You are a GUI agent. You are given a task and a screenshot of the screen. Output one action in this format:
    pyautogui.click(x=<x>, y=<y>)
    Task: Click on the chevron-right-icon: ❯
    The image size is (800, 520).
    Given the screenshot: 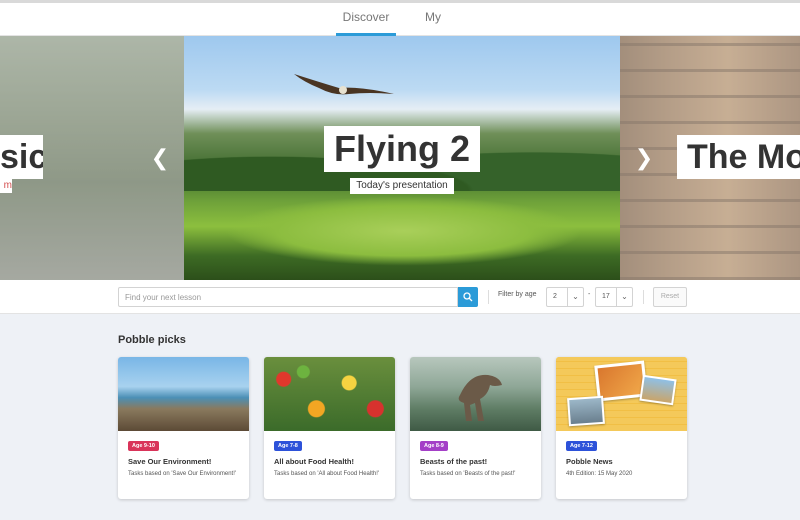 What is the action you would take?
    pyautogui.click(x=644, y=158)
    